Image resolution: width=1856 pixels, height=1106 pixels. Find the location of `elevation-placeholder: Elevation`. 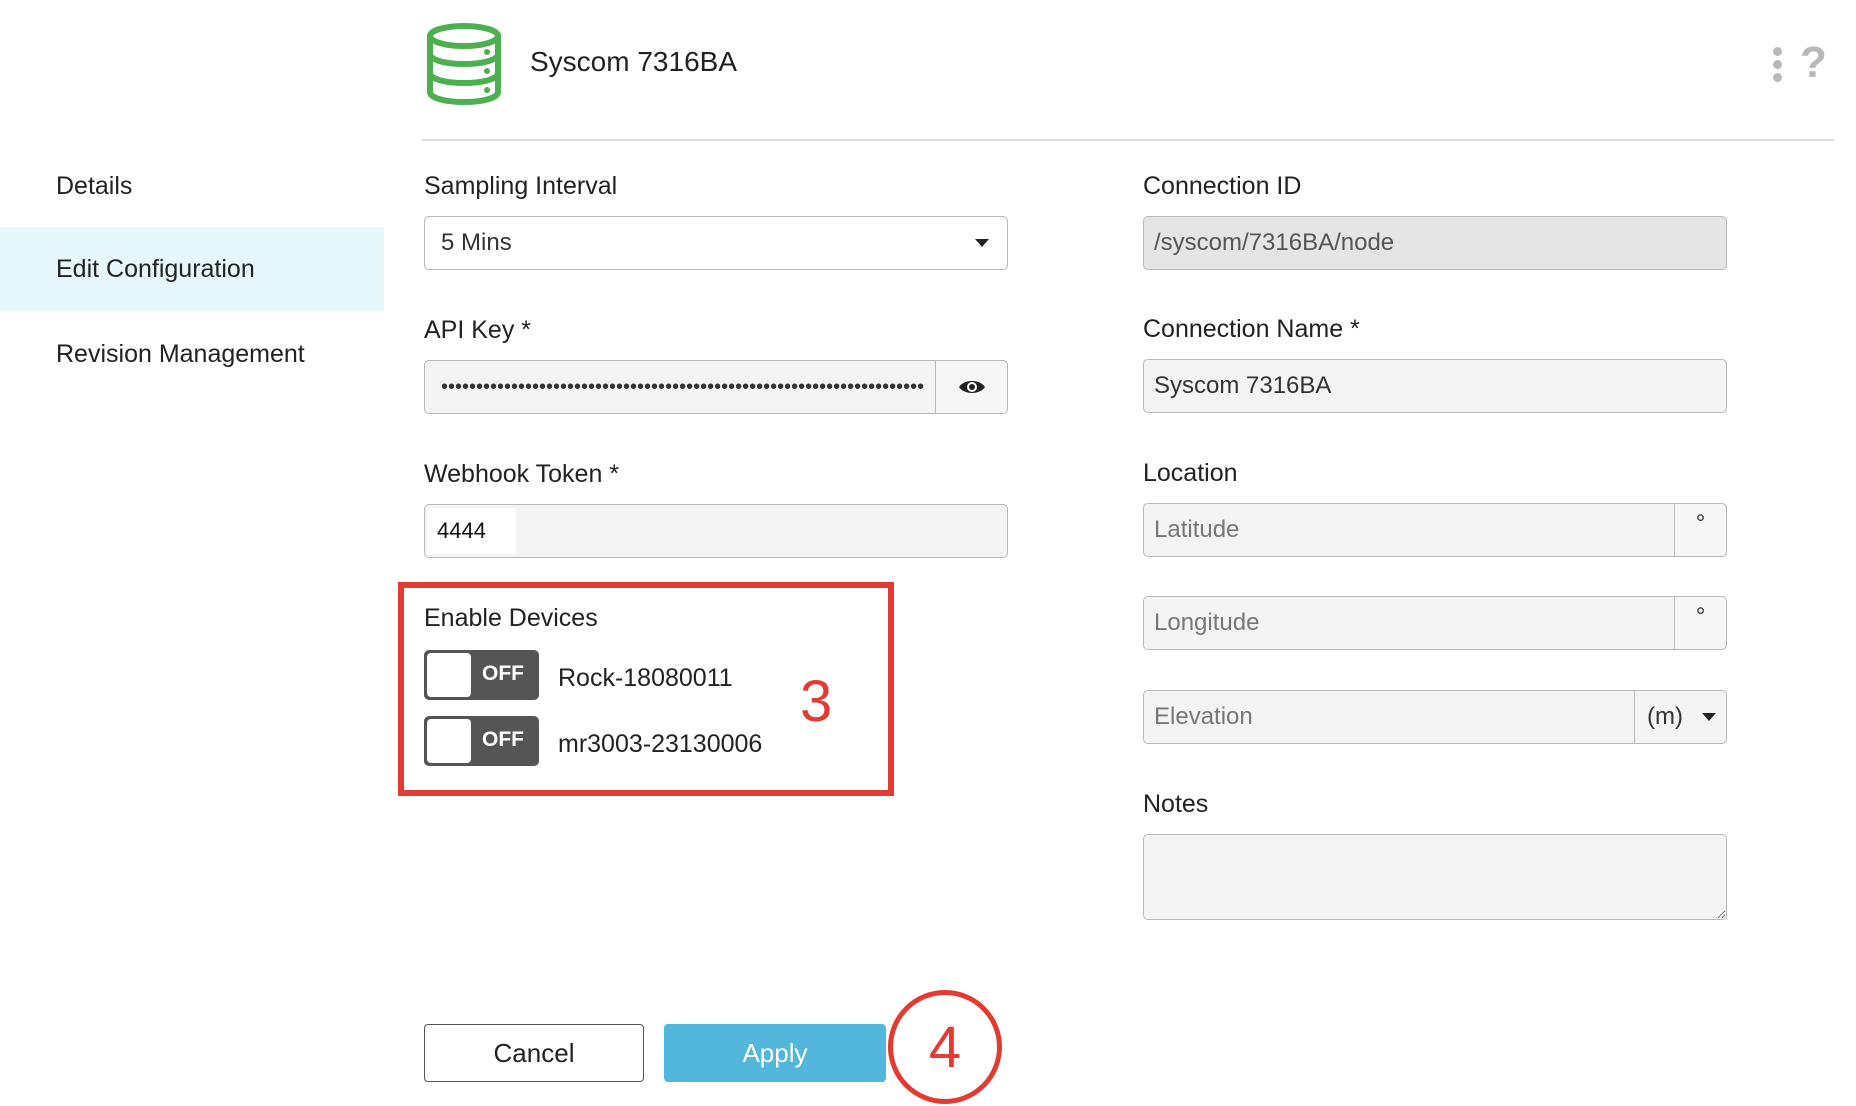

elevation-placeholder: Elevation is located at coordinates (1203, 716).